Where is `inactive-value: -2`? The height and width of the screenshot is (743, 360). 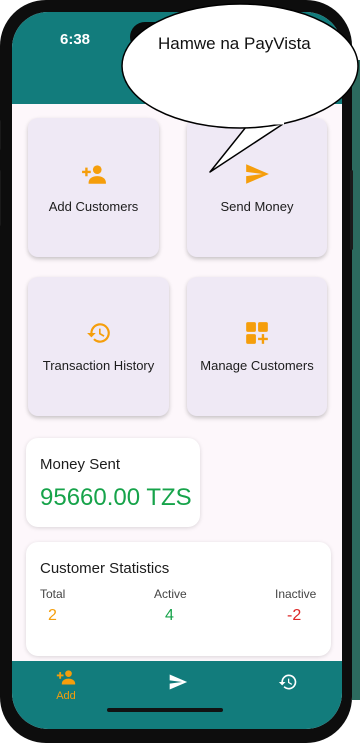 inactive-value: -2 is located at coordinates (294, 615).